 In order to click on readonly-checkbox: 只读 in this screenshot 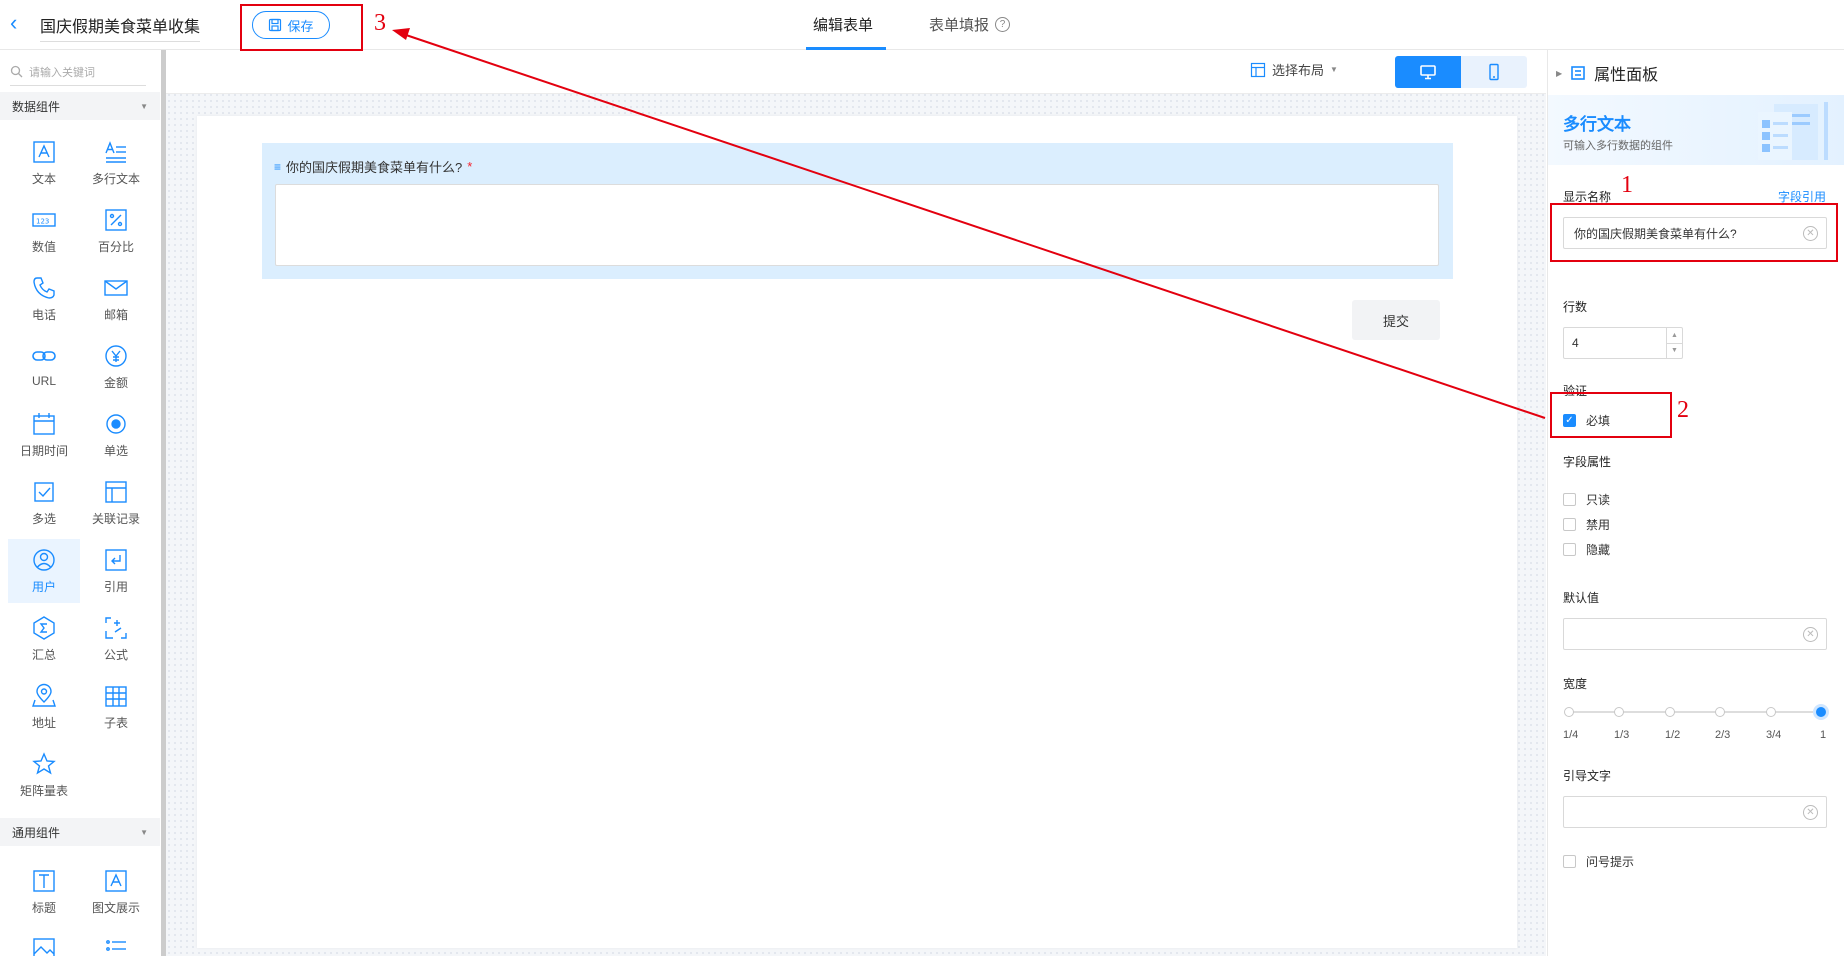, I will do `click(1586, 499)`.